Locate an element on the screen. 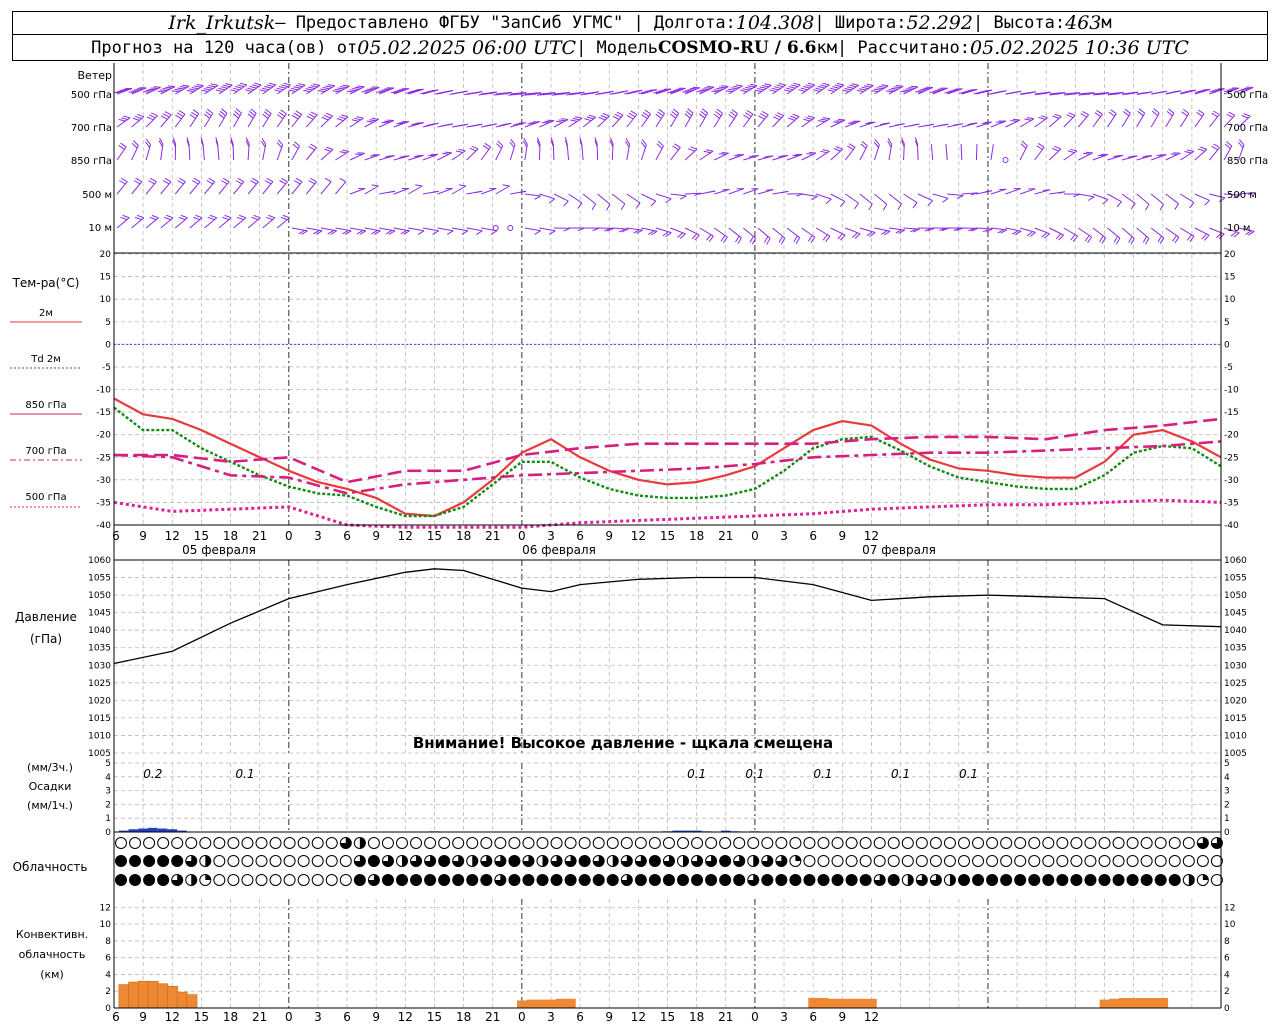  temp-tick-label: 10 is located at coordinates (106, 300).